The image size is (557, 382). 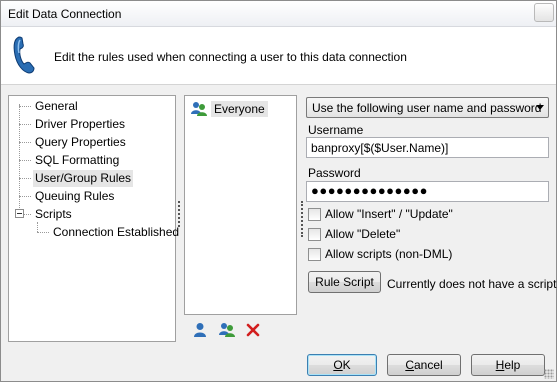 I want to click on list-item: Everyone, so click(x=229, y=109).